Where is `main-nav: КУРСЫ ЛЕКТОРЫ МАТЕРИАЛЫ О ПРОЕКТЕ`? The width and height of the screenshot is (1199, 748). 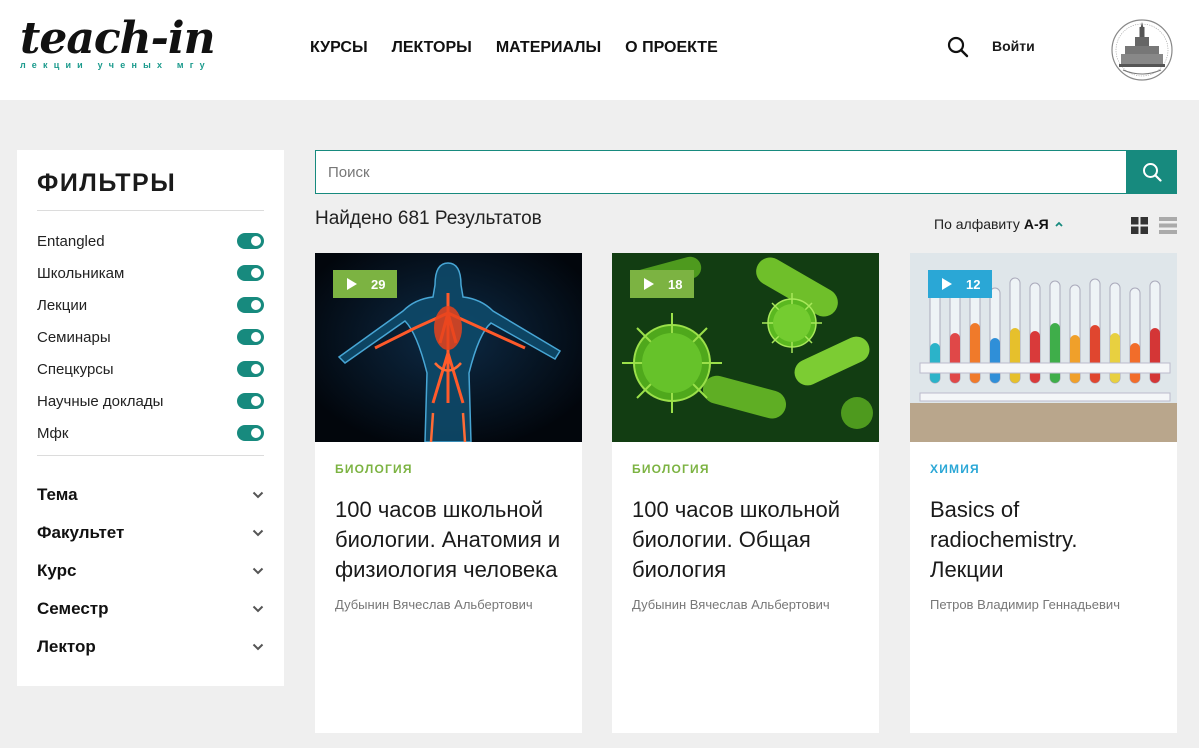
main-nav: КУРСЫ ЛЕКТОРЫ МАТЕРИАЛЫ О ПРОЕКТЕ is located at coordinates (514, 48).